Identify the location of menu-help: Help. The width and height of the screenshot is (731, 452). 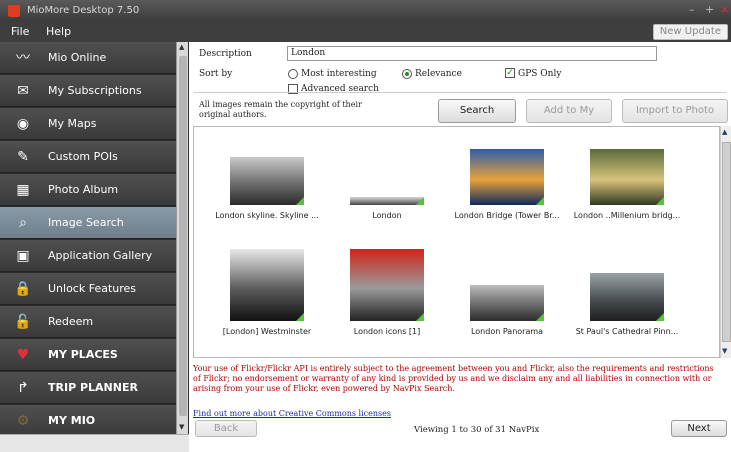
(58, 31).